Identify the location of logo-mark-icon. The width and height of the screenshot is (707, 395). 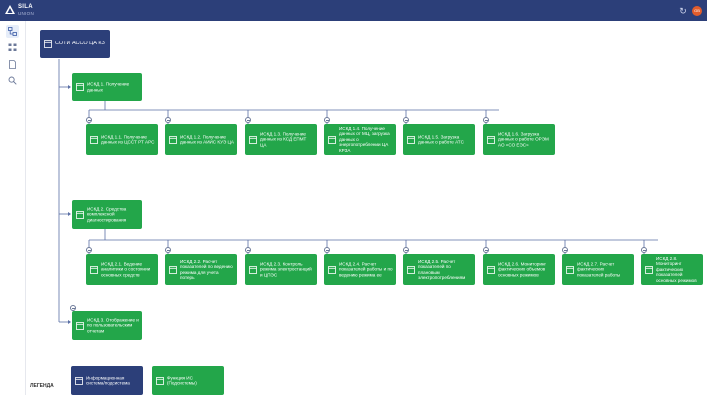
(10, 9).